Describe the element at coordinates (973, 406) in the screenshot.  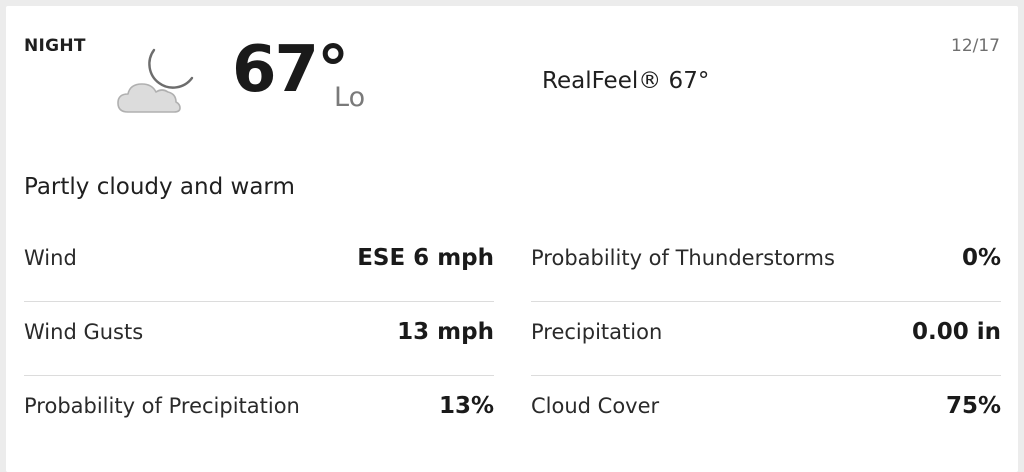
I see `detail-value: 75%` at that location.